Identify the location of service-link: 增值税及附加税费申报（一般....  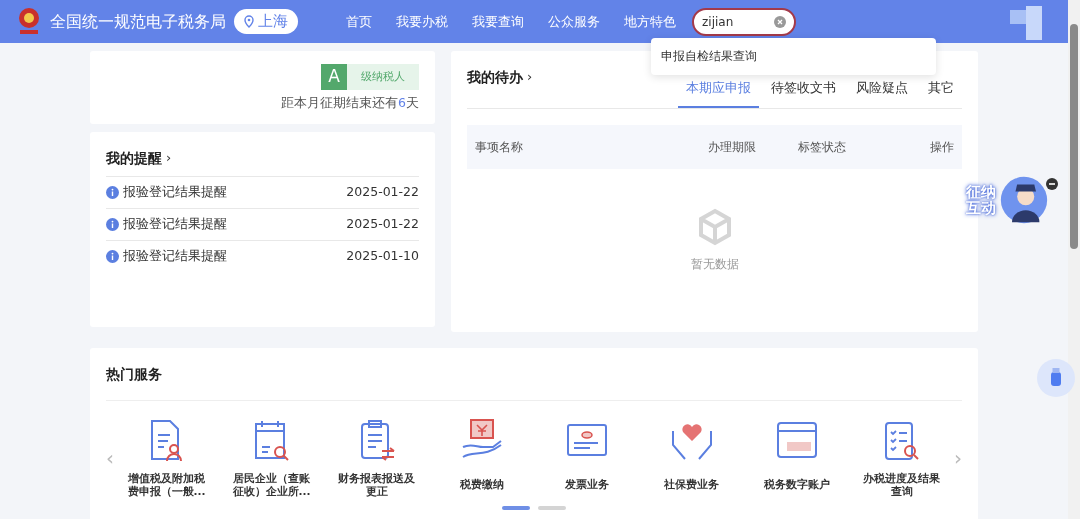
(166, 485).